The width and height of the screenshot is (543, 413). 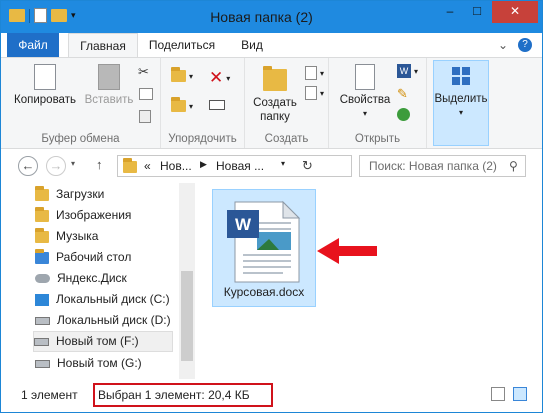 What do you see at coordinates (283, 163) in the screenshot?
I see `address-dropdown-icon: ▾` at bounding box center [283, 163].